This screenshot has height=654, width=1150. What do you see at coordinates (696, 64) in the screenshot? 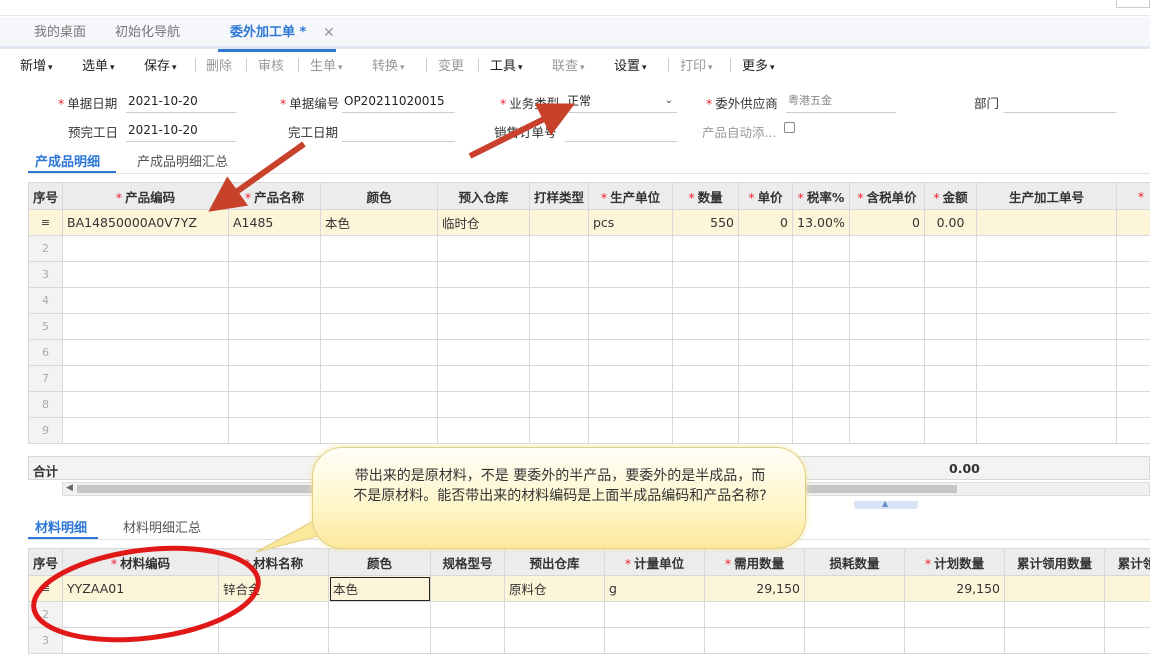
I see `print-button: 打印 ▾` at bounding box center [696, 64].